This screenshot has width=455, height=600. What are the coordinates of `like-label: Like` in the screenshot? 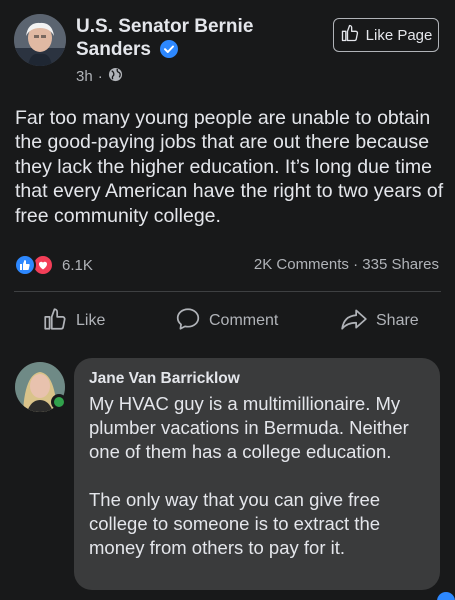 It's located at (91, 320).